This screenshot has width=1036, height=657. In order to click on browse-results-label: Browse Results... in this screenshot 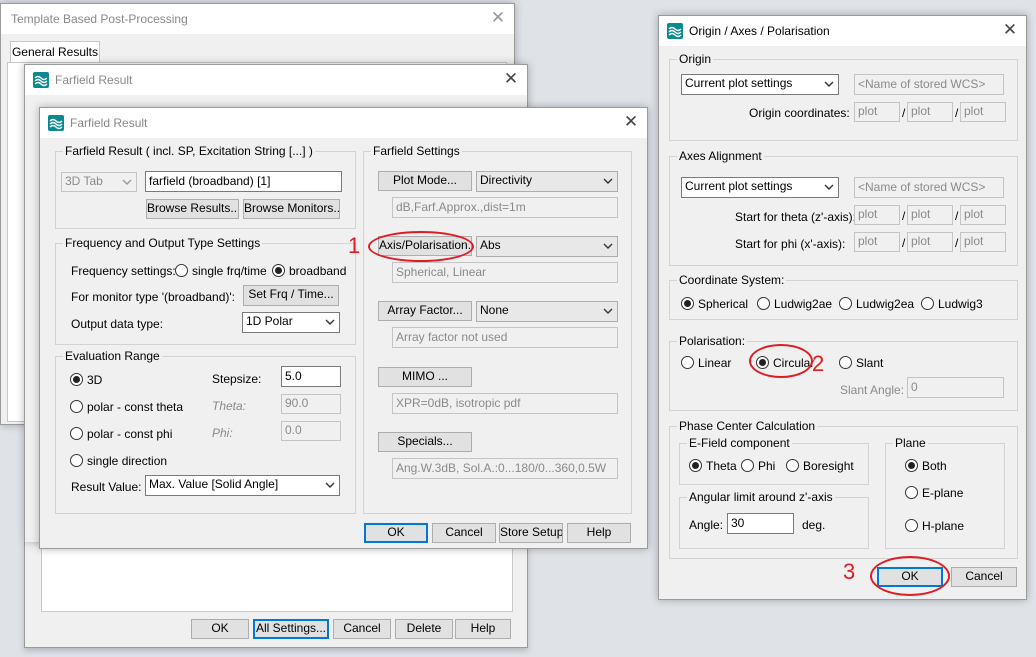, I will do `click(193, 208)`.